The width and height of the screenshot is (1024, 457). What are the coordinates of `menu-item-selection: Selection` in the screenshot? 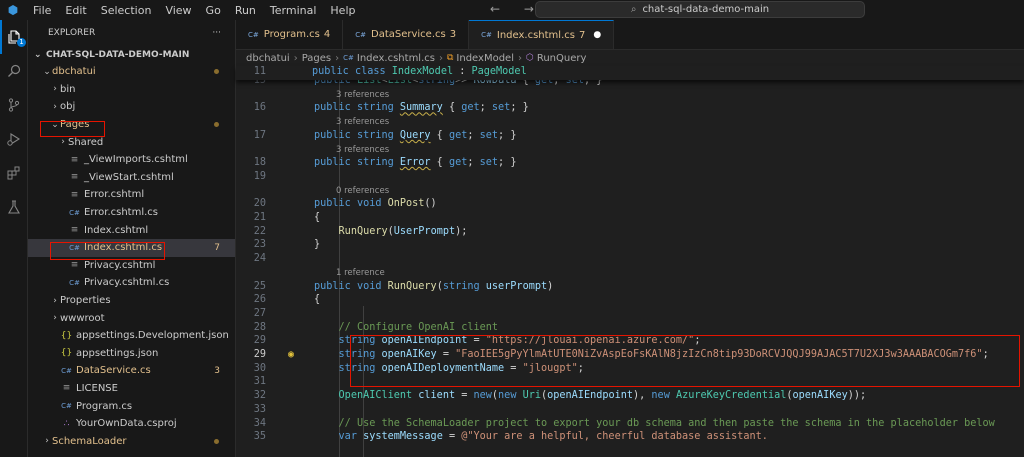 It's located at (126, 10).